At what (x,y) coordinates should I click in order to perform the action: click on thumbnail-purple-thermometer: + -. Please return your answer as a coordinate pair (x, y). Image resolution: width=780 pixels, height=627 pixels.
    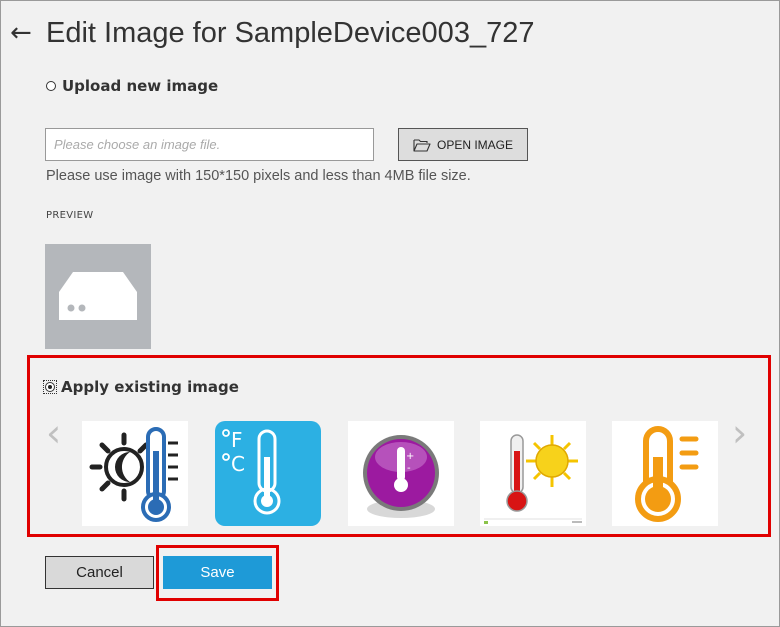
    Looking at the image, I should click on (401, 473).